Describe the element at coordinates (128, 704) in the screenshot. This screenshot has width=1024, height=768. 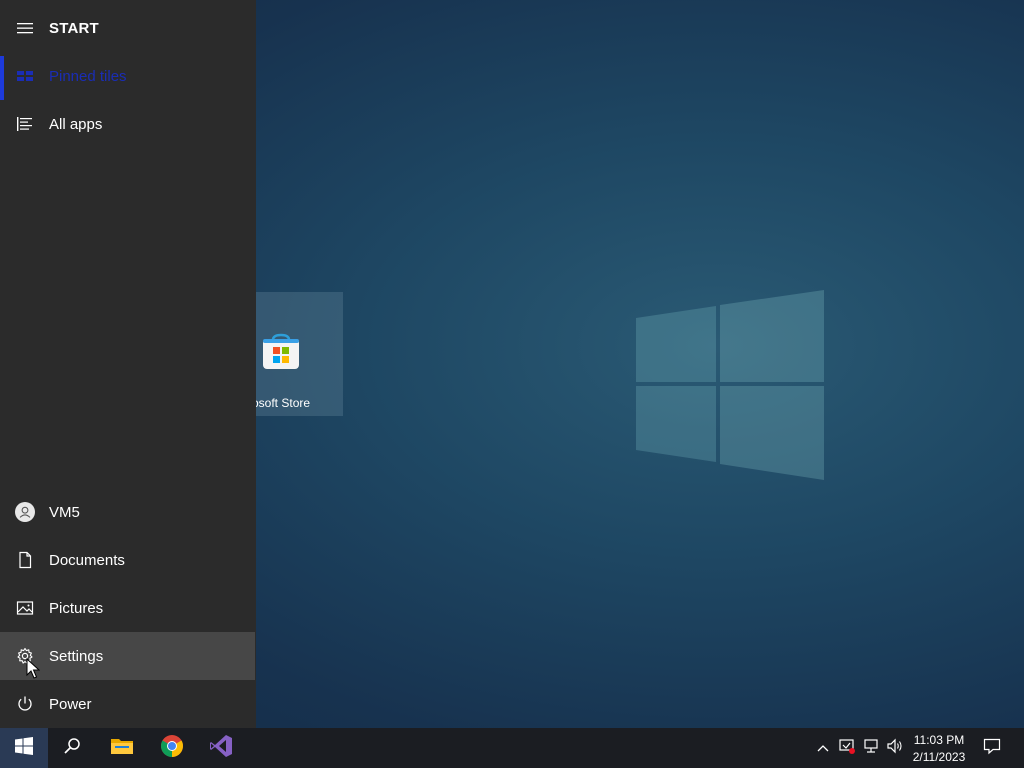
I see `power-button: Power` at that location.